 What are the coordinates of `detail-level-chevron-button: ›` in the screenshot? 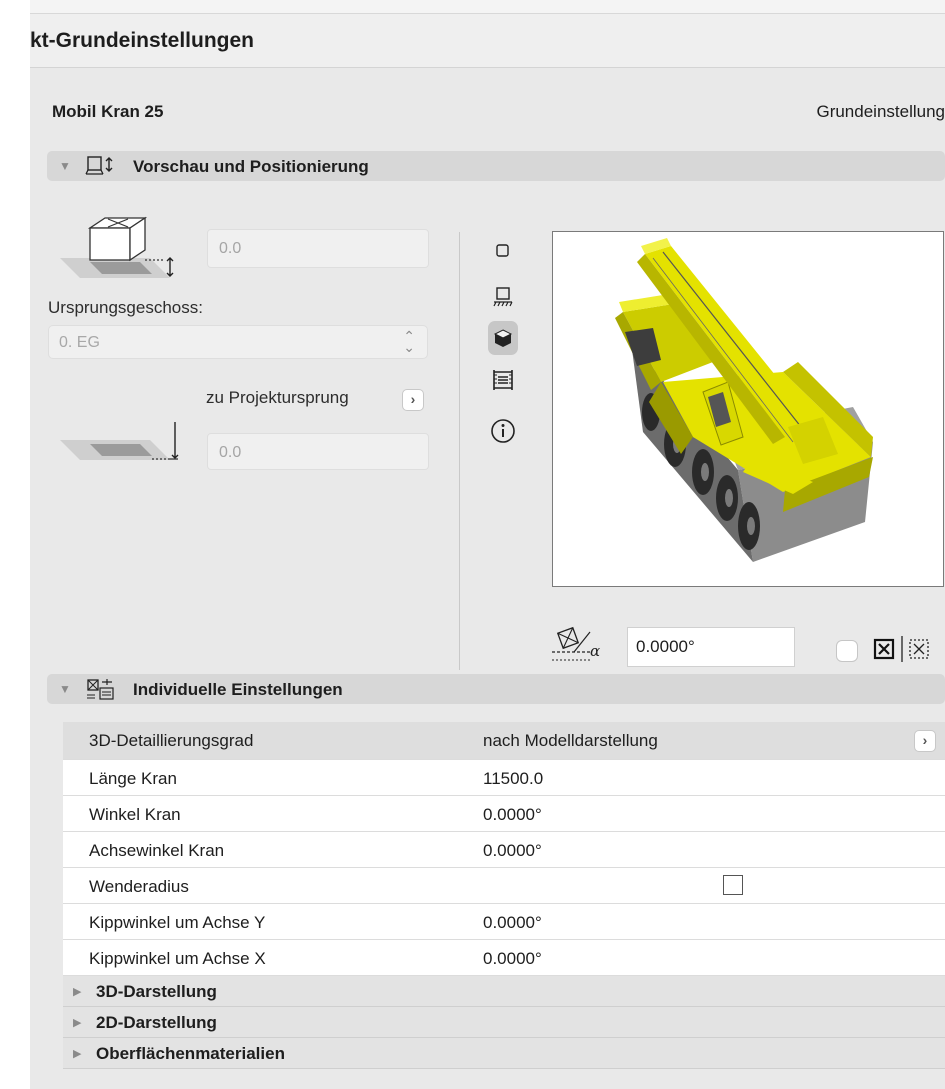 It's located at (925, 741).